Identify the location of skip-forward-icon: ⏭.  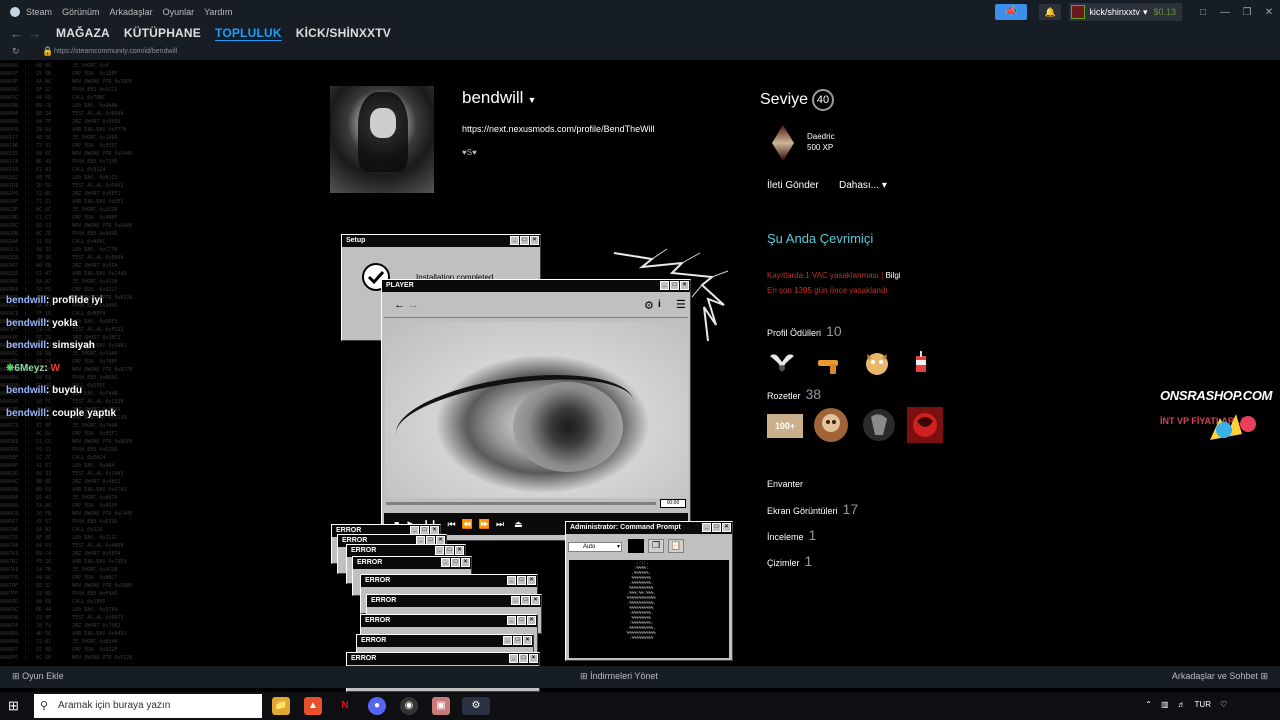
(500, 524).